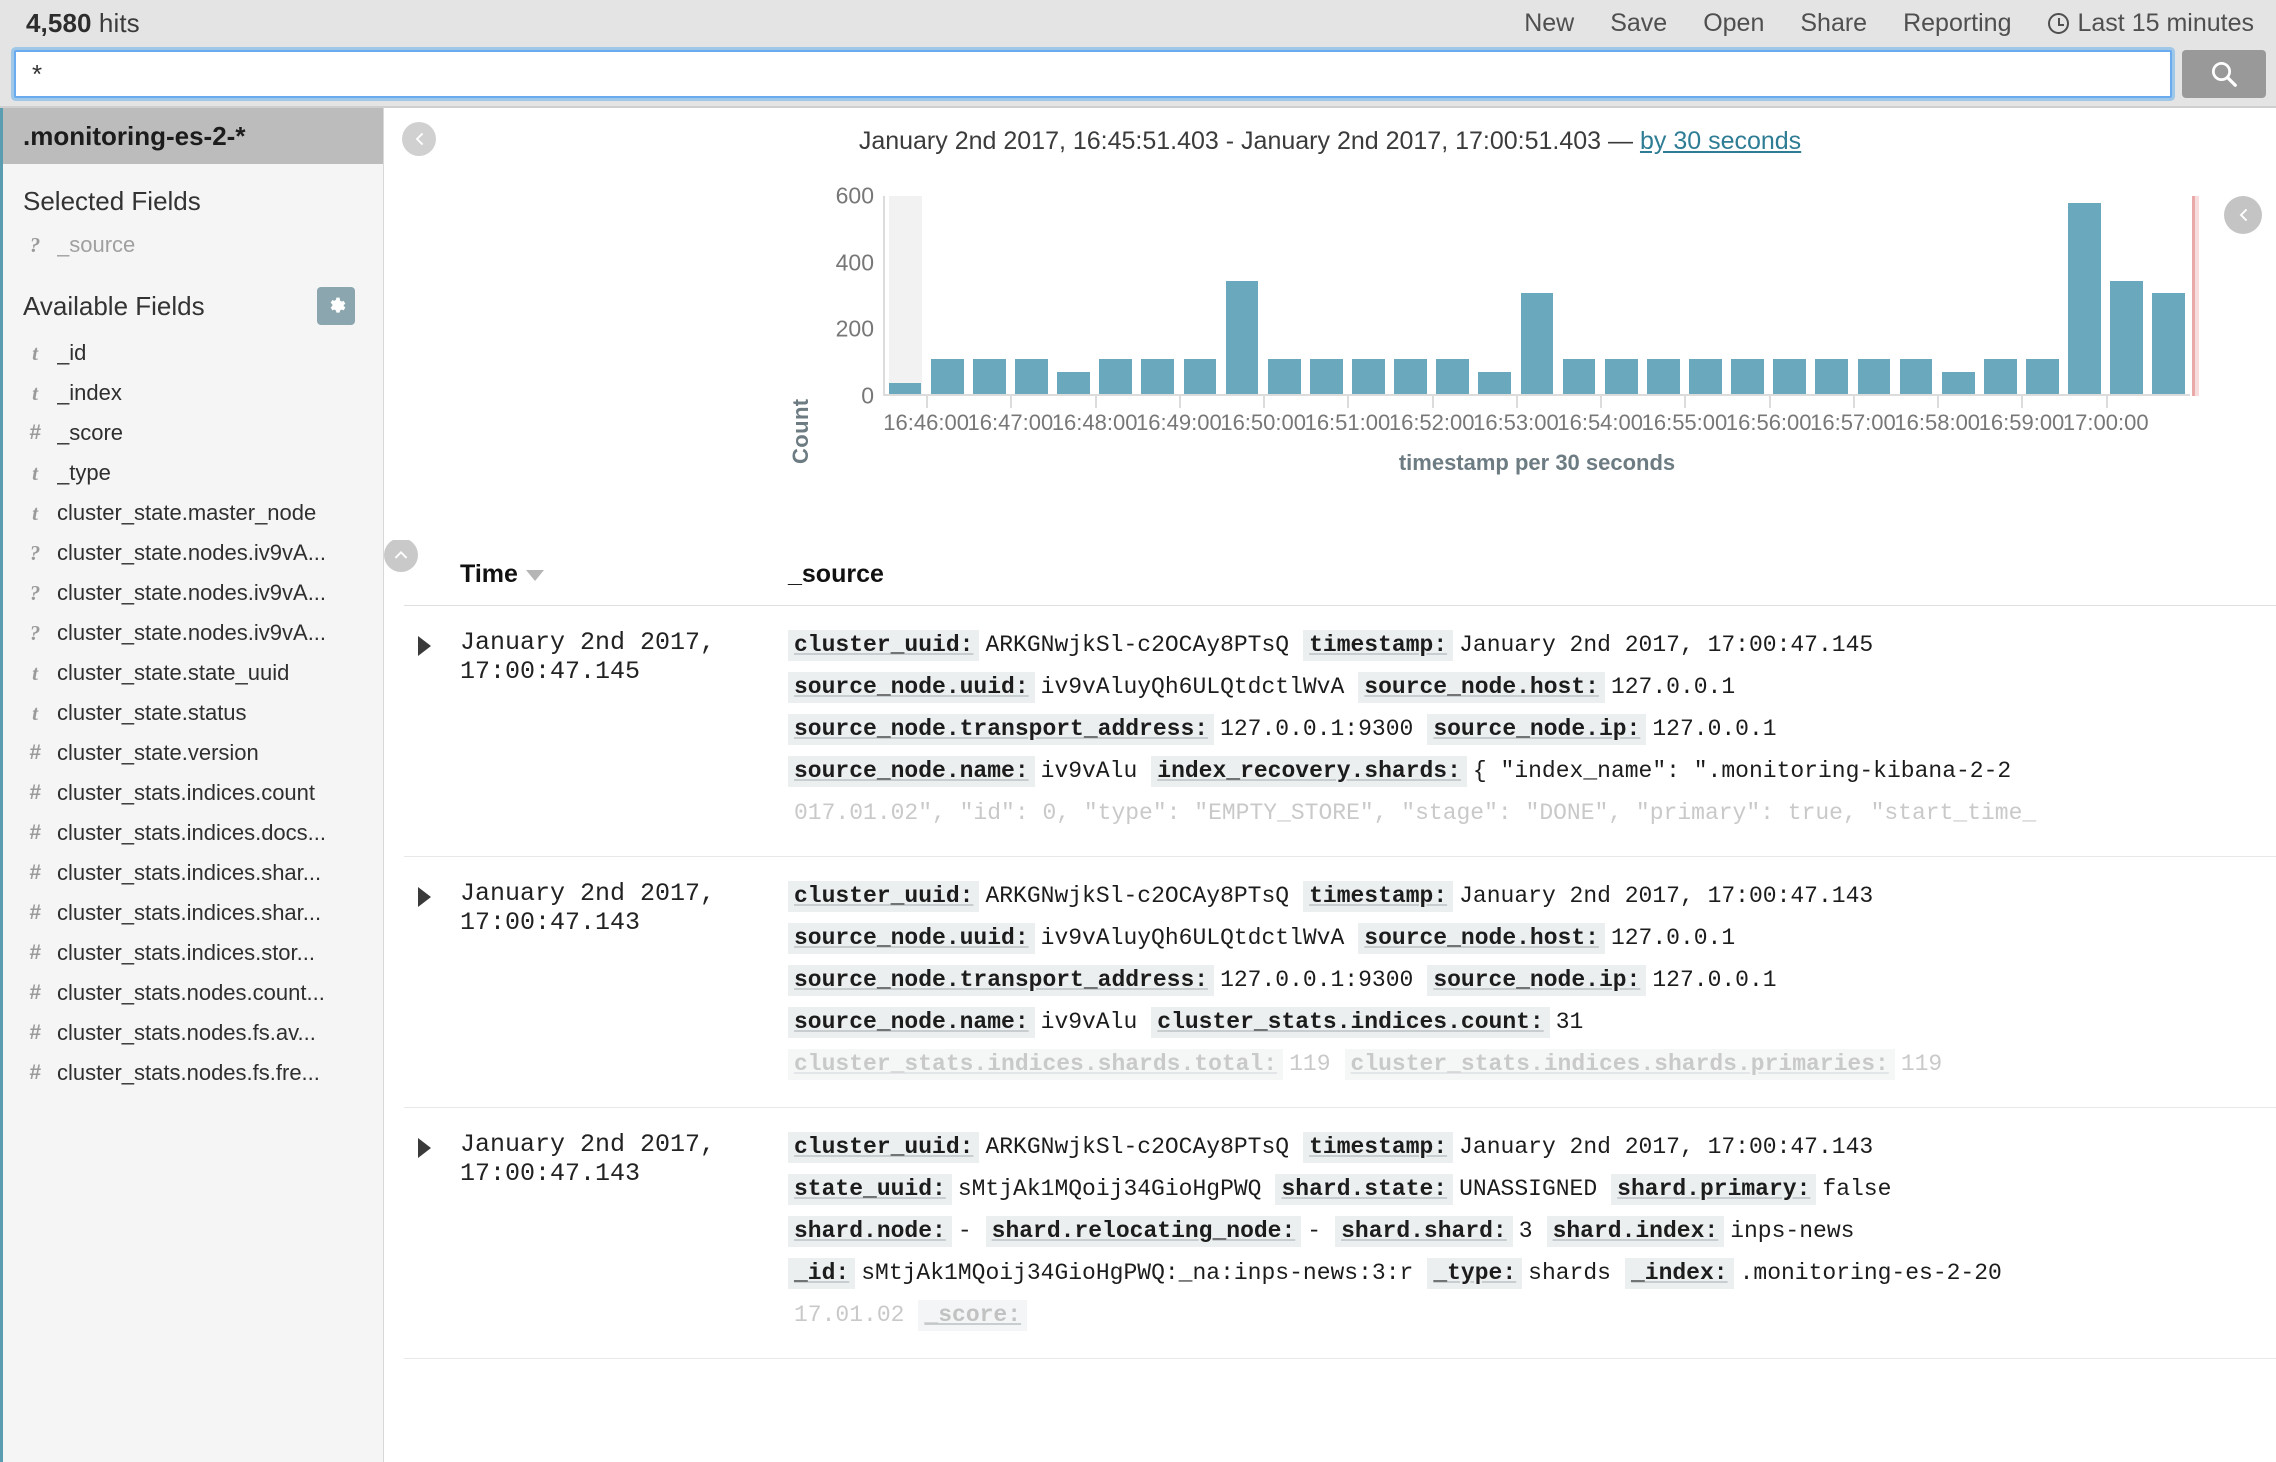 This screenshot has width=2276, height=1462. What do you see at coordinates (193, 433) in the screenshot?
I see `field-item--score: # _score` at bounding box center [193, 433].